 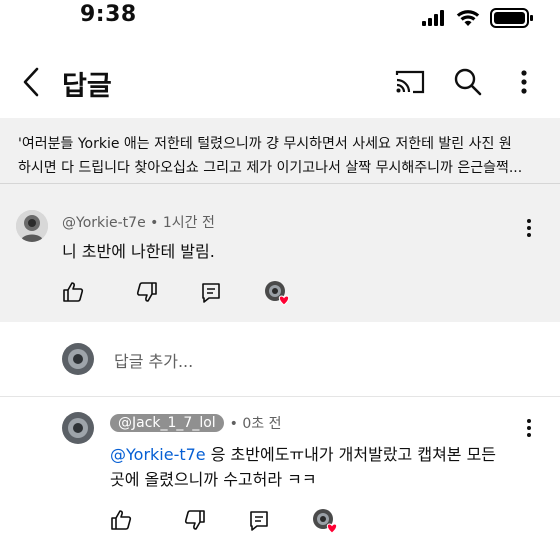 I want to click on reply-time: • 0초 전, so click(x=255, y=424).